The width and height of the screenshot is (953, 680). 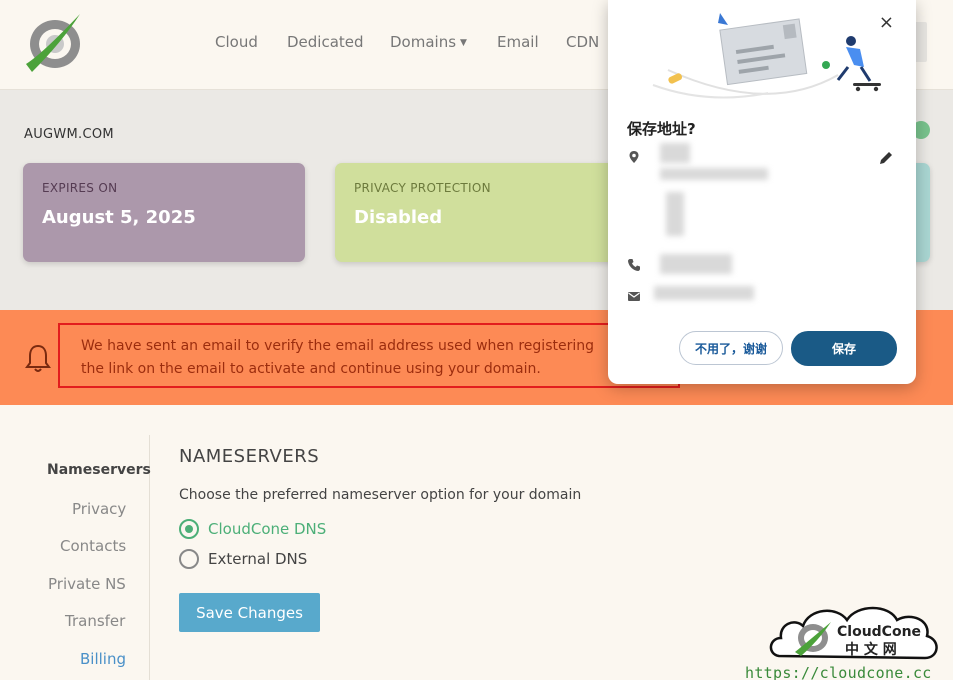 I want to click on save-address-button: 保存, so click(x=844, y=348).